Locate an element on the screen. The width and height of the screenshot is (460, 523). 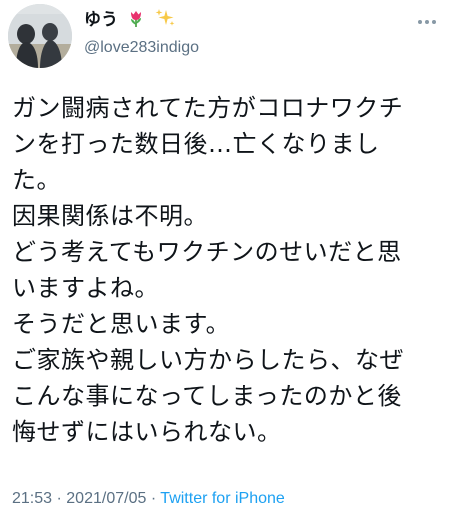
tweet-meta: 21:53 · 2021/07/05 · Twitter for iPhone is located at coordinates (148, 499).